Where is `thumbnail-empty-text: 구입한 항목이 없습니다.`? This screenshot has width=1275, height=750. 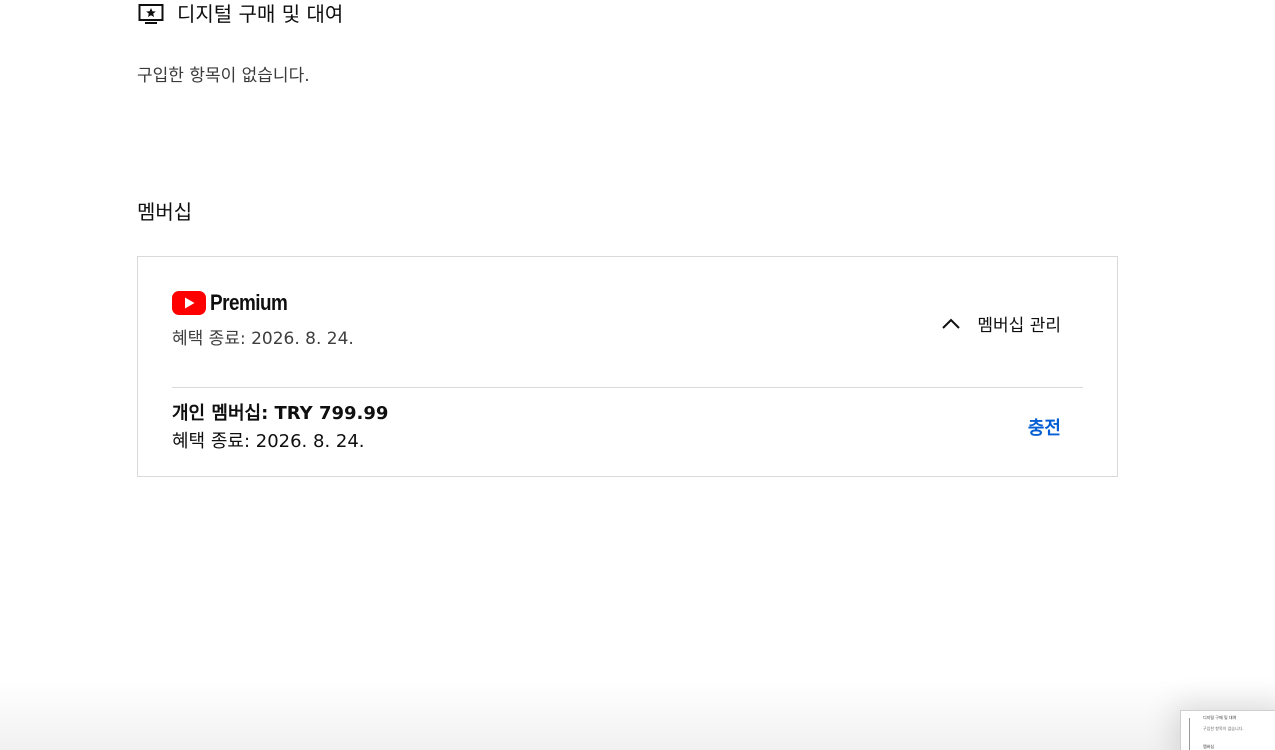
thumbnail-empty-text: 구입한 항목이 없습니다. is located at coordinates (1223, 728).